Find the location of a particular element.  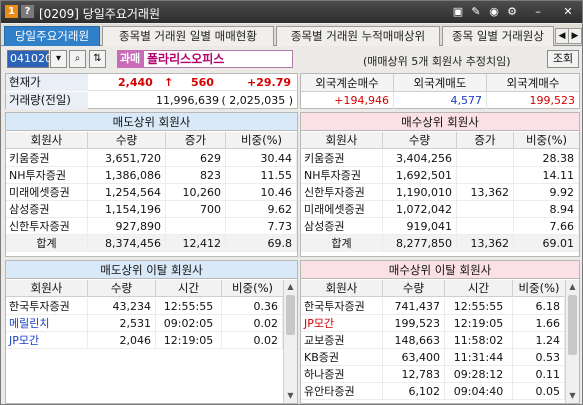

table-row: 교보증권 148,663 11:58:02 1.24 is located at coordinates (440, 340).